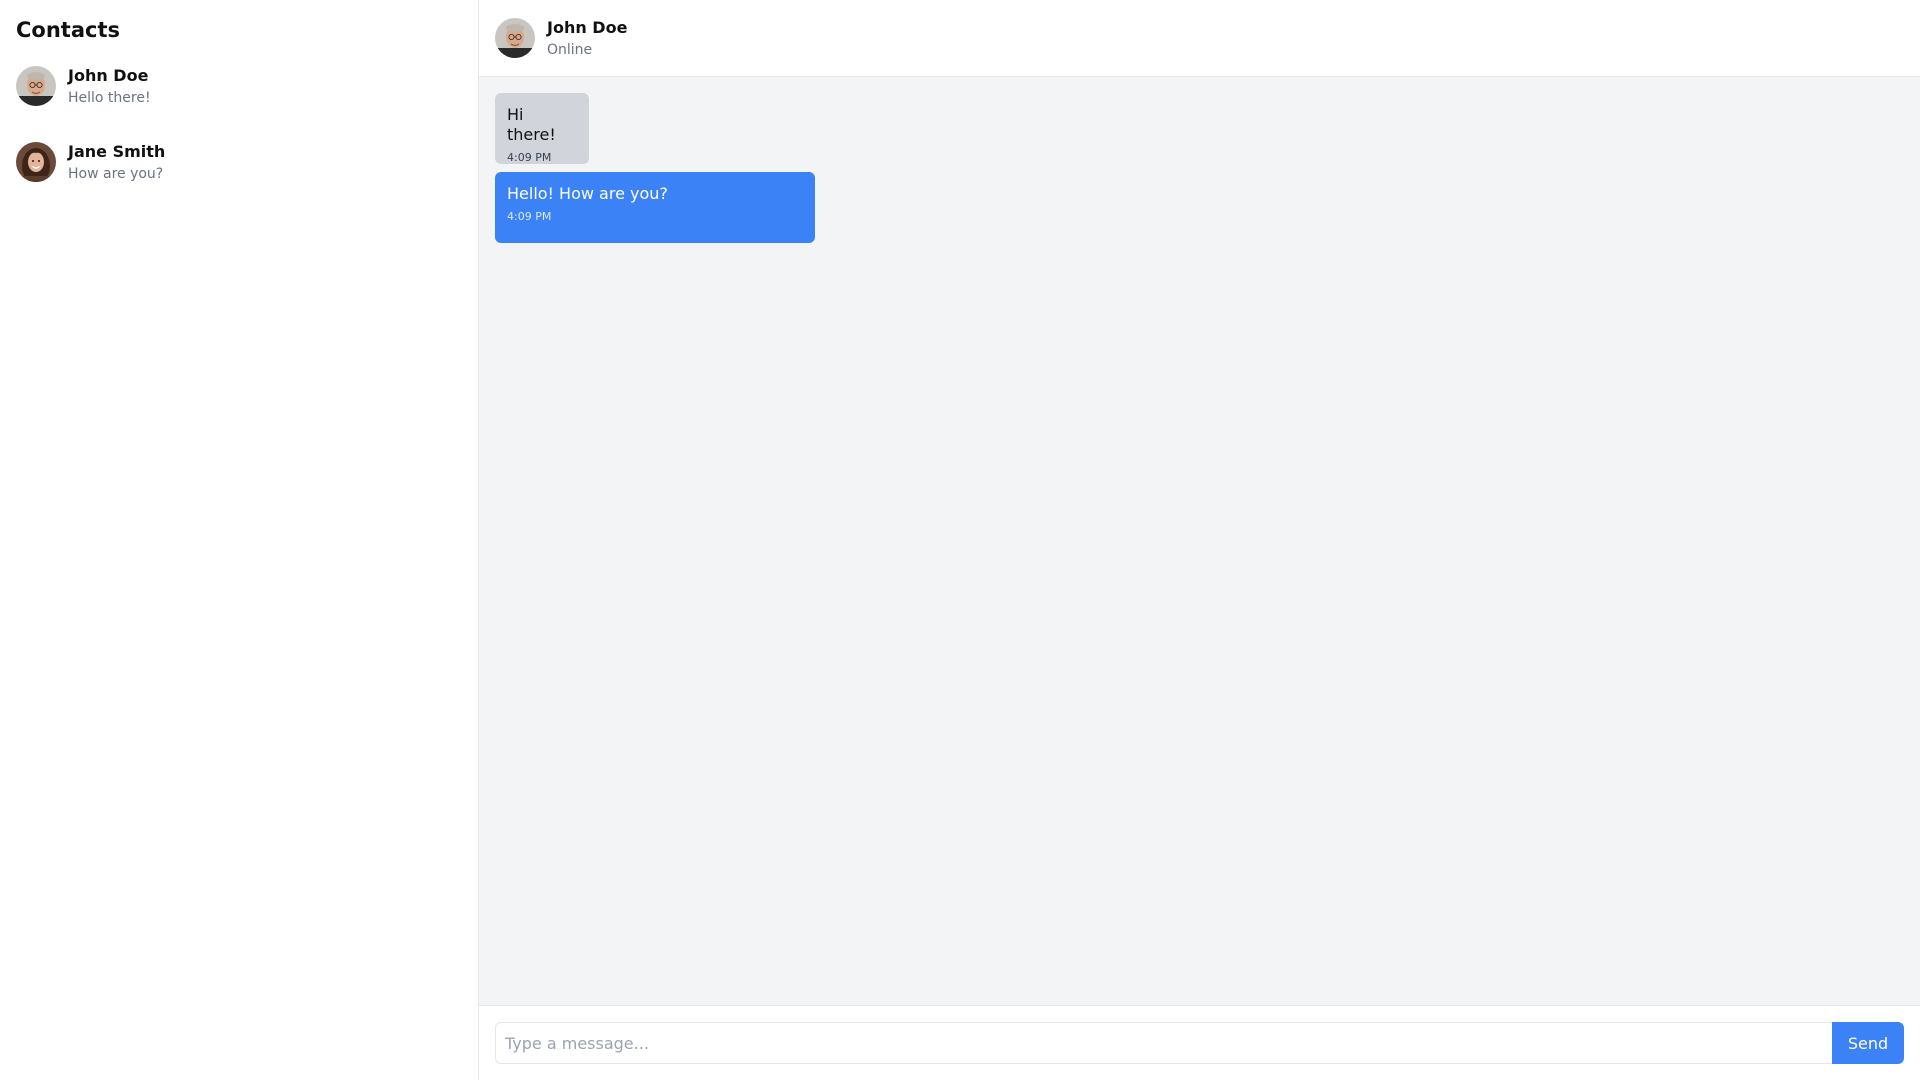 Image resolution: width=1920 pixels, height=1080 pixels. I want to click on contact-last-message: Hello there!, so click(109, 97).